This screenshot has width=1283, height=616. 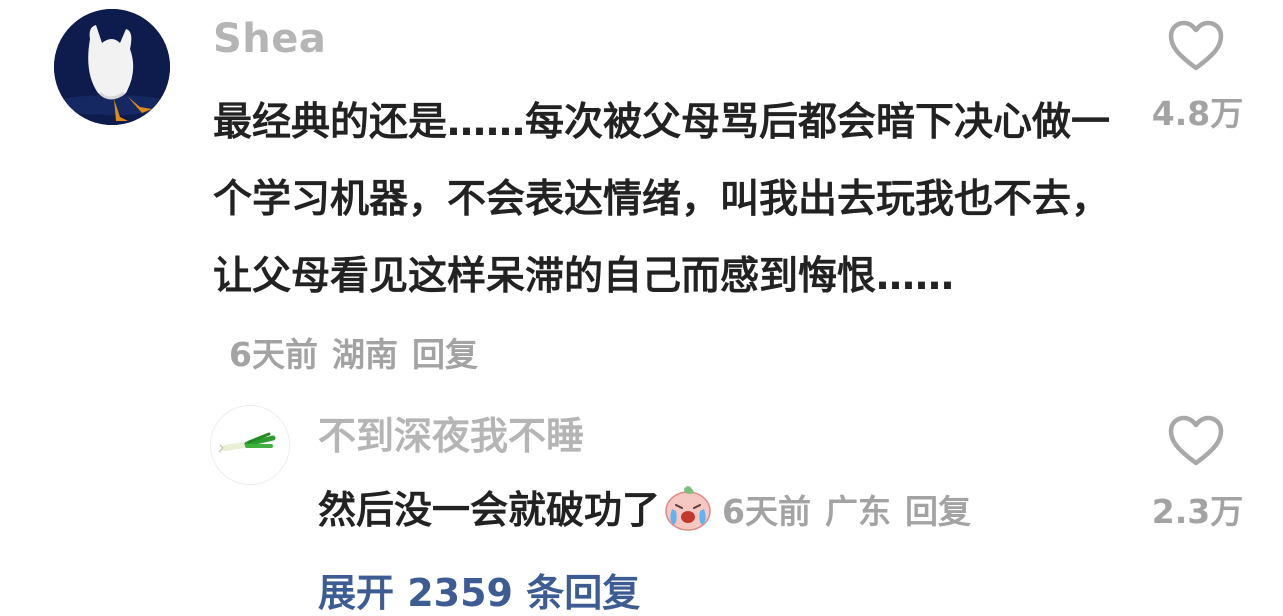 I want to click on comment-location: 湖南, so click(x=364, y=354).